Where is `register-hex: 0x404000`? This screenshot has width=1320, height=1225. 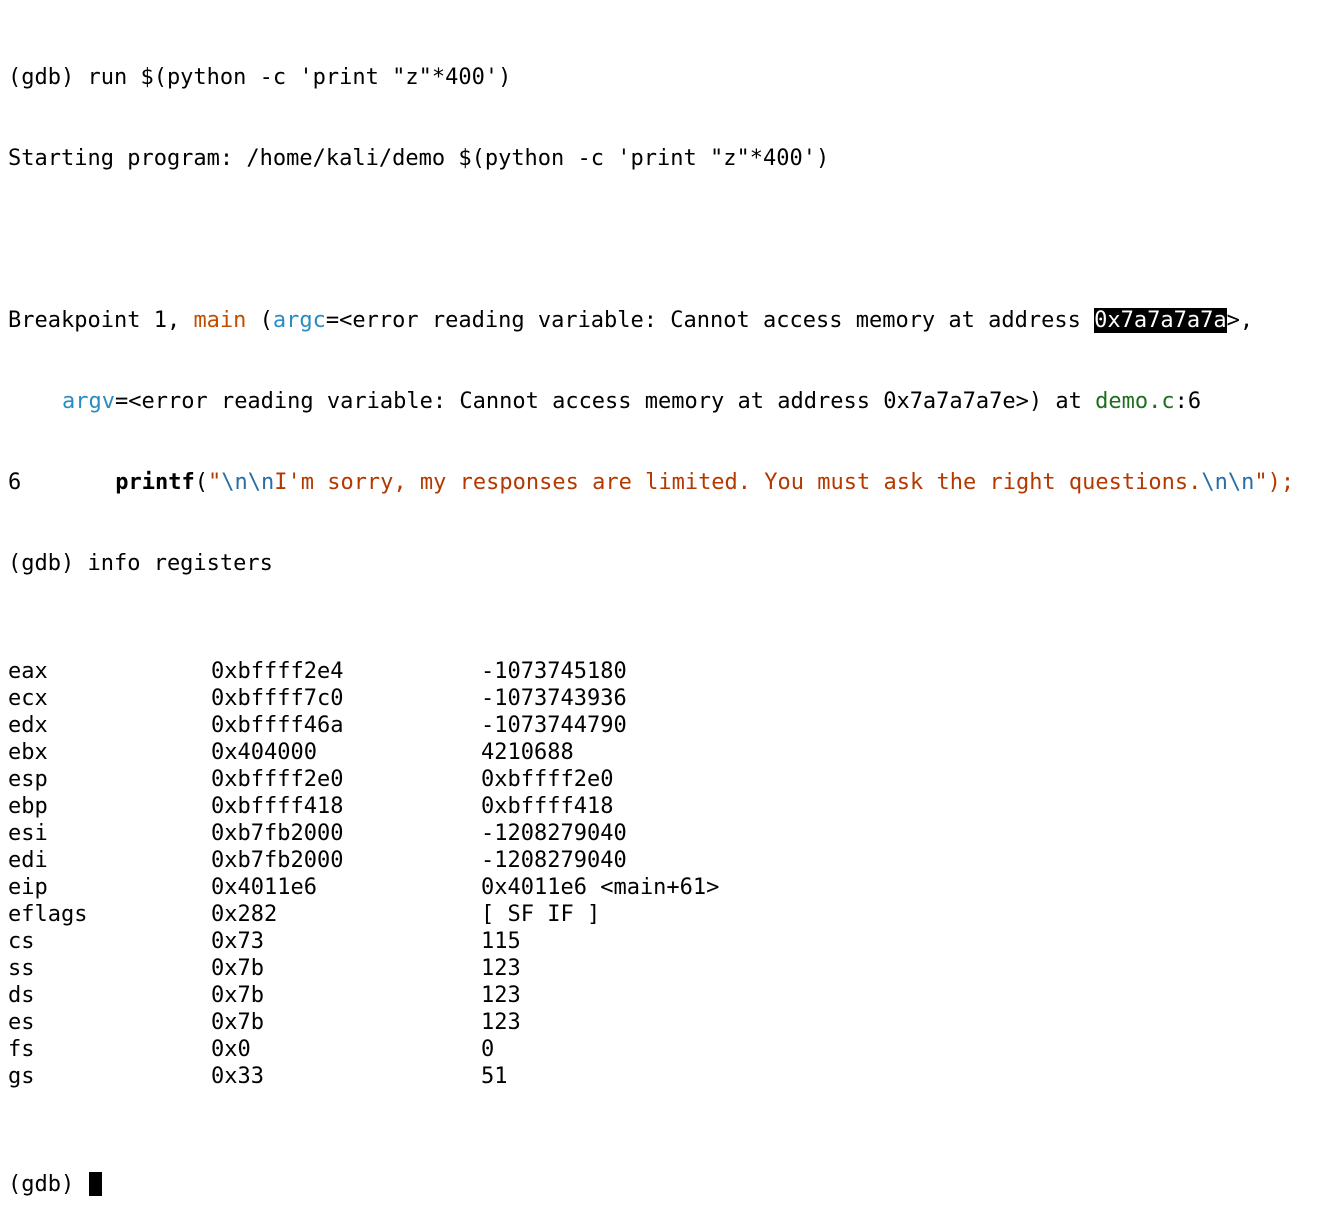 register-hex: 0x404000 is located at coordinates (264, 752).